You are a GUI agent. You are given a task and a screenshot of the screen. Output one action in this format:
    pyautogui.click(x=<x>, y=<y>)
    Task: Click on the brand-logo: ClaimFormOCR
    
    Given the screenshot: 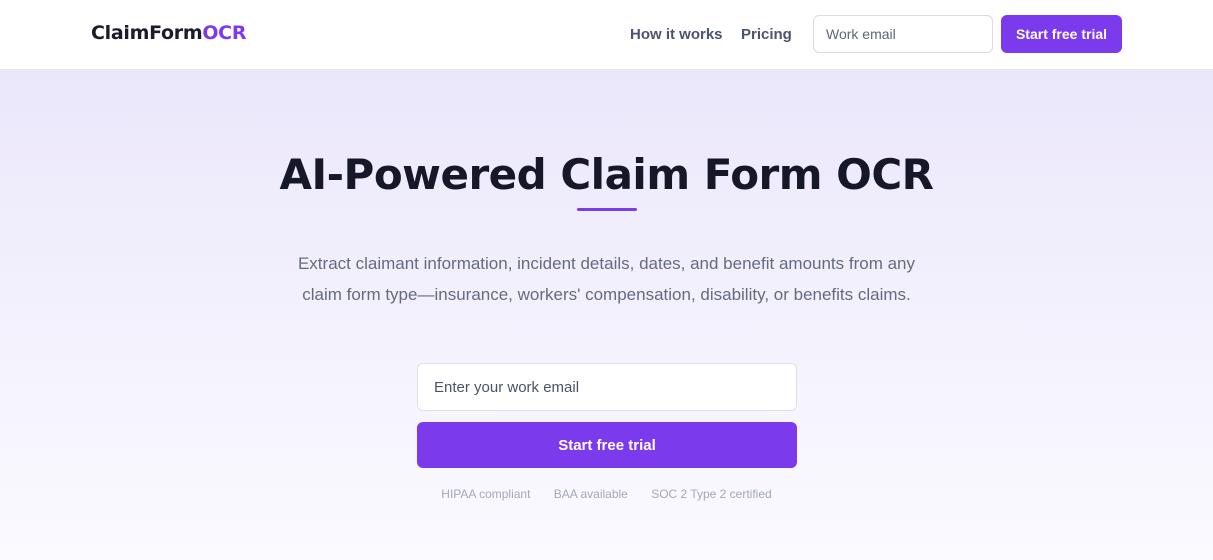 What is the action you would take?
    pyautogui.click(x=168, y=33)
    